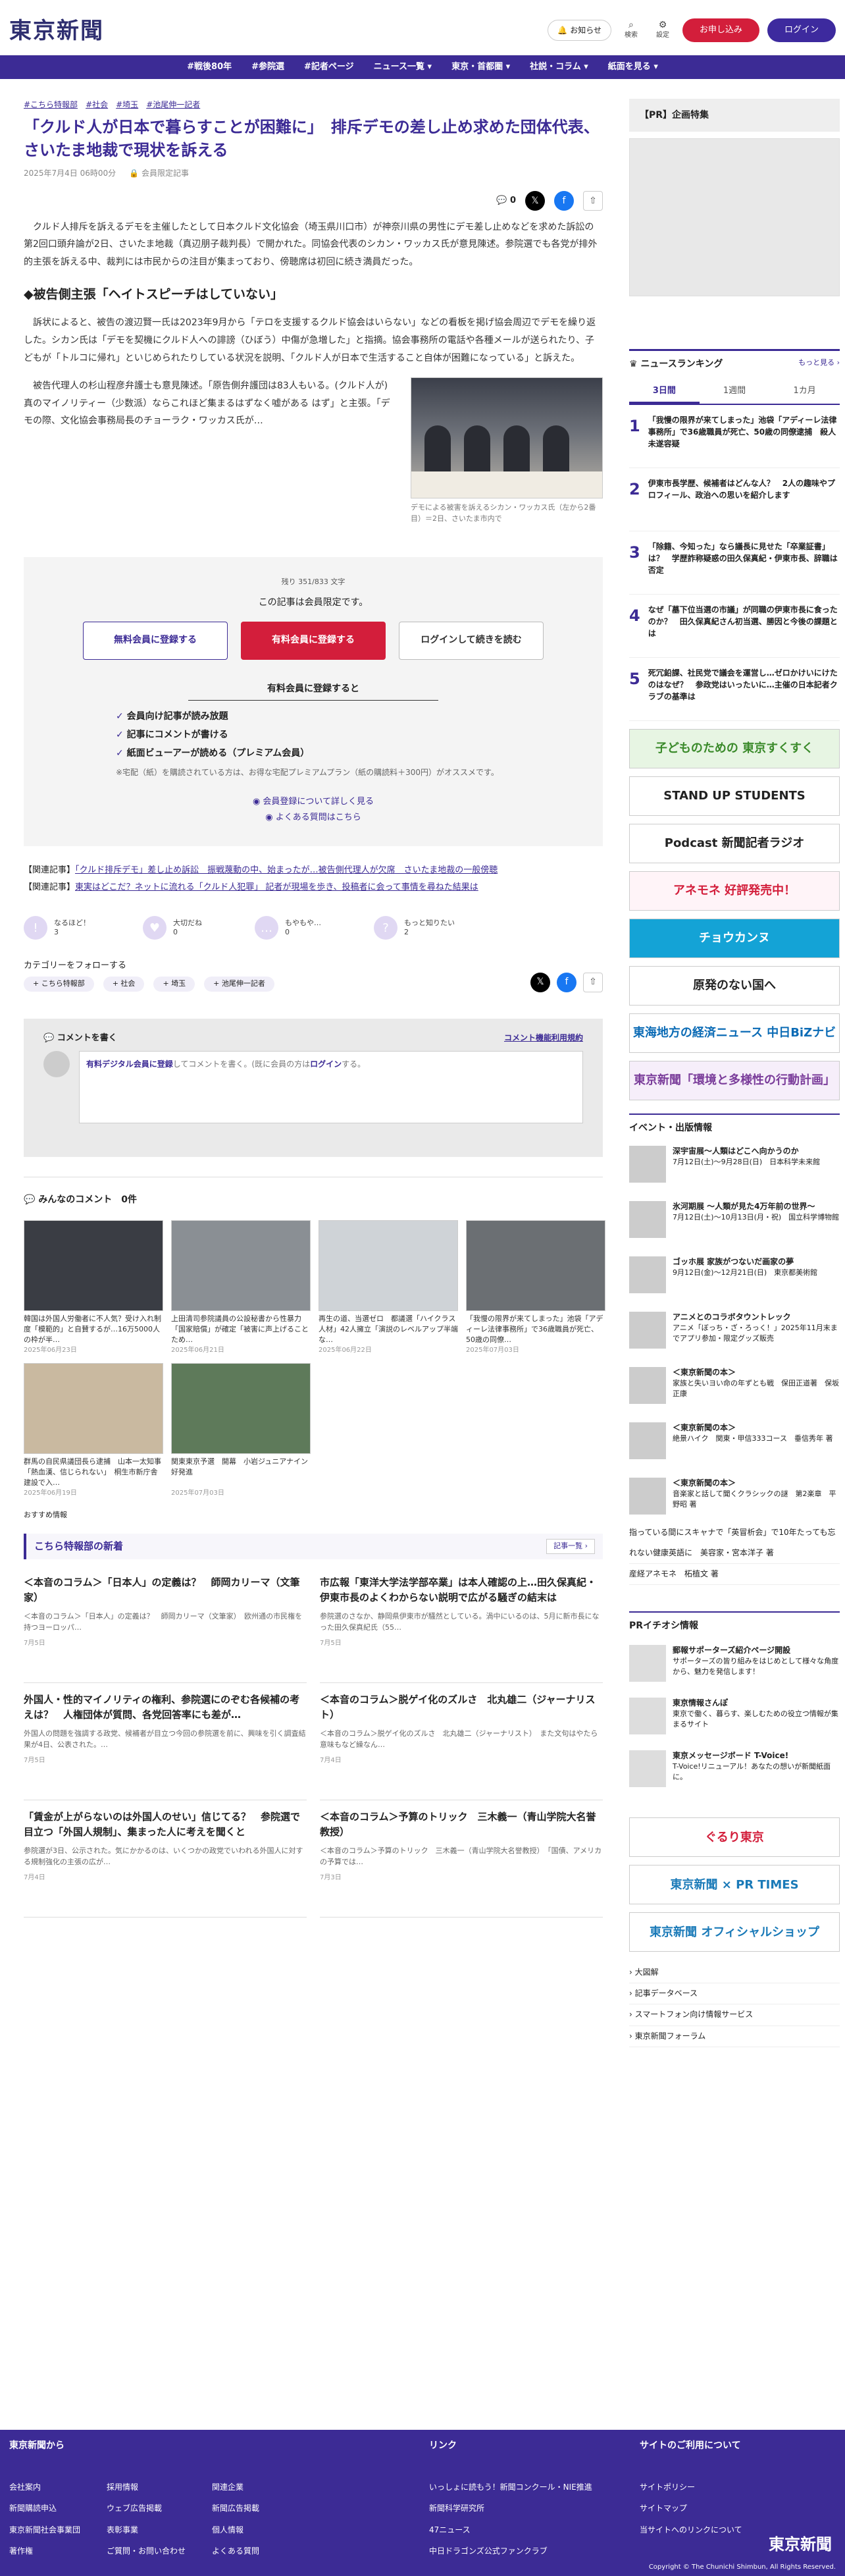  What do you see at coordinates (210, 67) in the screenshot?
I see `nav-item: #戦後80年` at bounding box center [210, 67].